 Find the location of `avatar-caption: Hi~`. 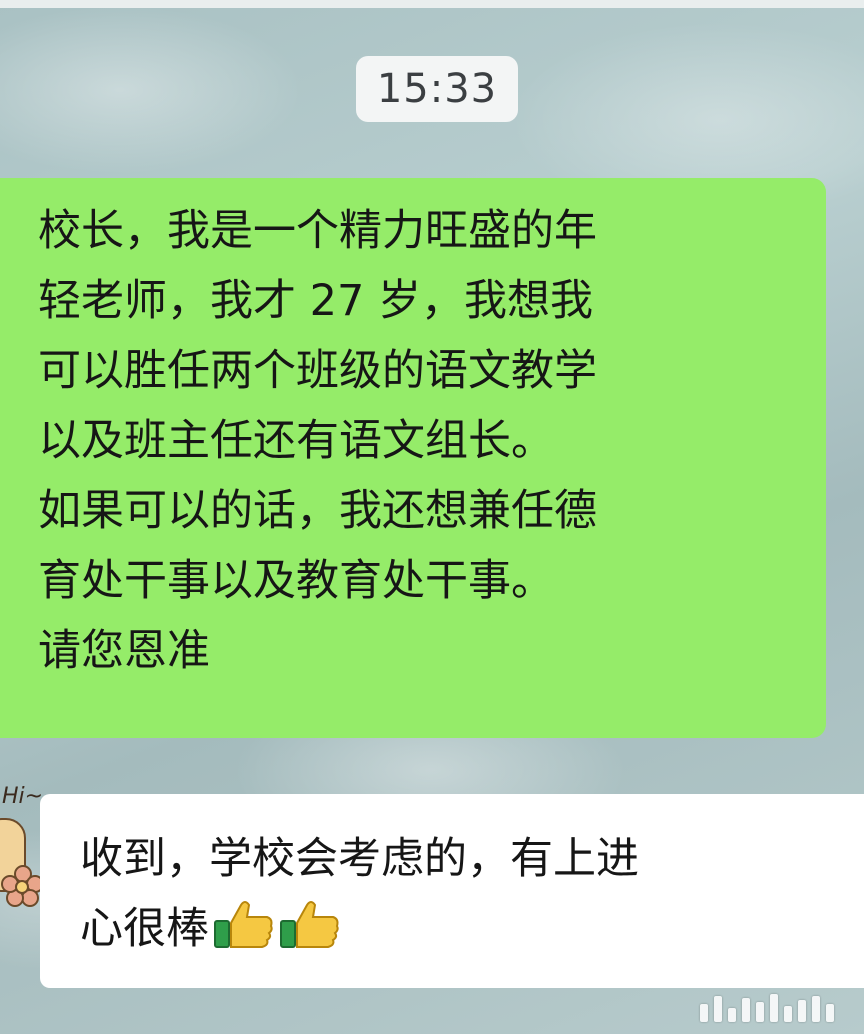

avatar-caption: Hi~ is located at coordinates (23, 796).